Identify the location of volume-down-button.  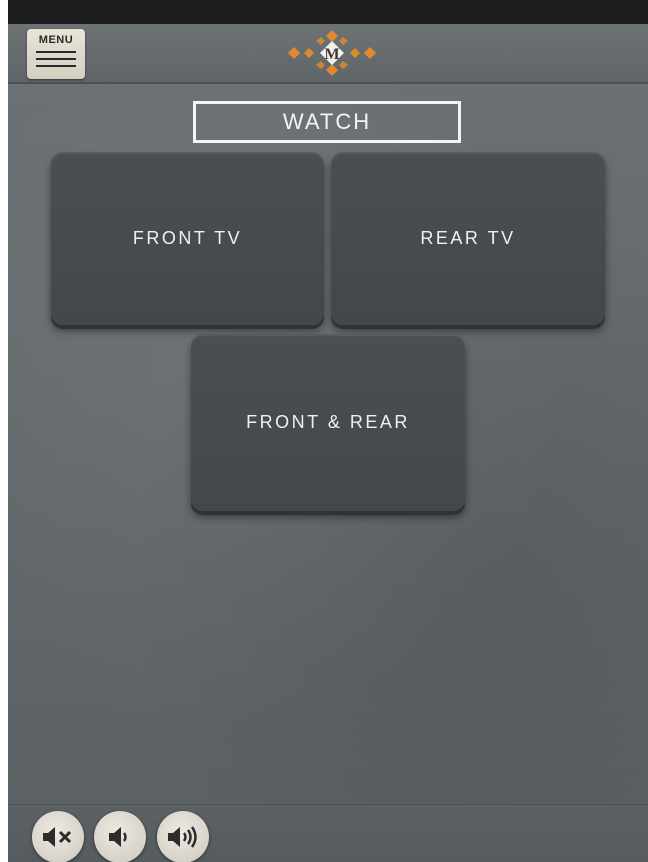
(120, 836).